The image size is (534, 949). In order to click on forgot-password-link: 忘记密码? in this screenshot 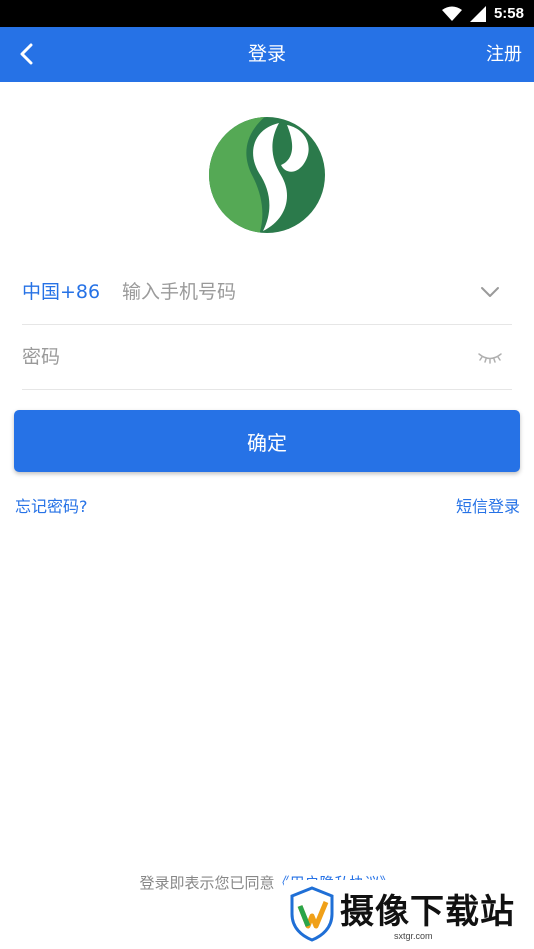, I will do `click(51, 507)`.